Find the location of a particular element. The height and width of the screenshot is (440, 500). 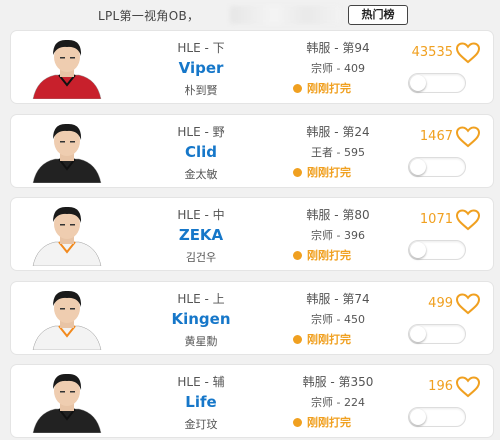

top-bar: LPL第一视角OB， 热门榜 is located at coordinates (250, 15).